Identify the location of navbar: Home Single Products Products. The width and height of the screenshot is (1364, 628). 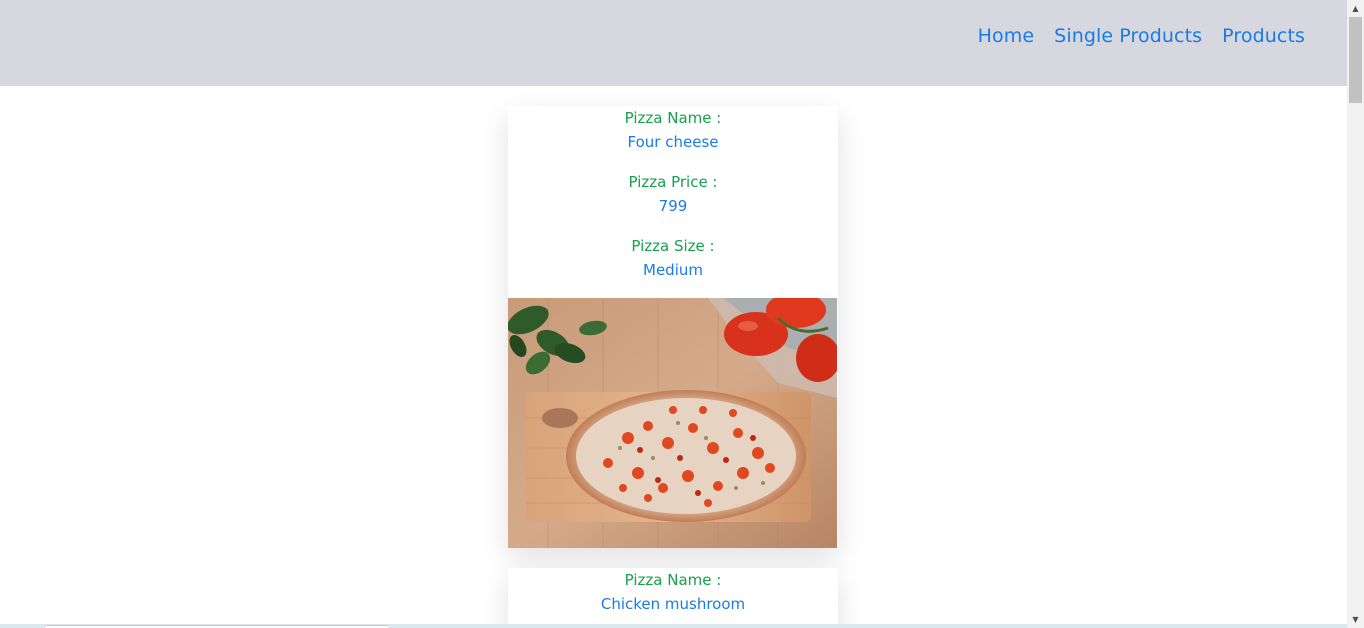
(673, 43).